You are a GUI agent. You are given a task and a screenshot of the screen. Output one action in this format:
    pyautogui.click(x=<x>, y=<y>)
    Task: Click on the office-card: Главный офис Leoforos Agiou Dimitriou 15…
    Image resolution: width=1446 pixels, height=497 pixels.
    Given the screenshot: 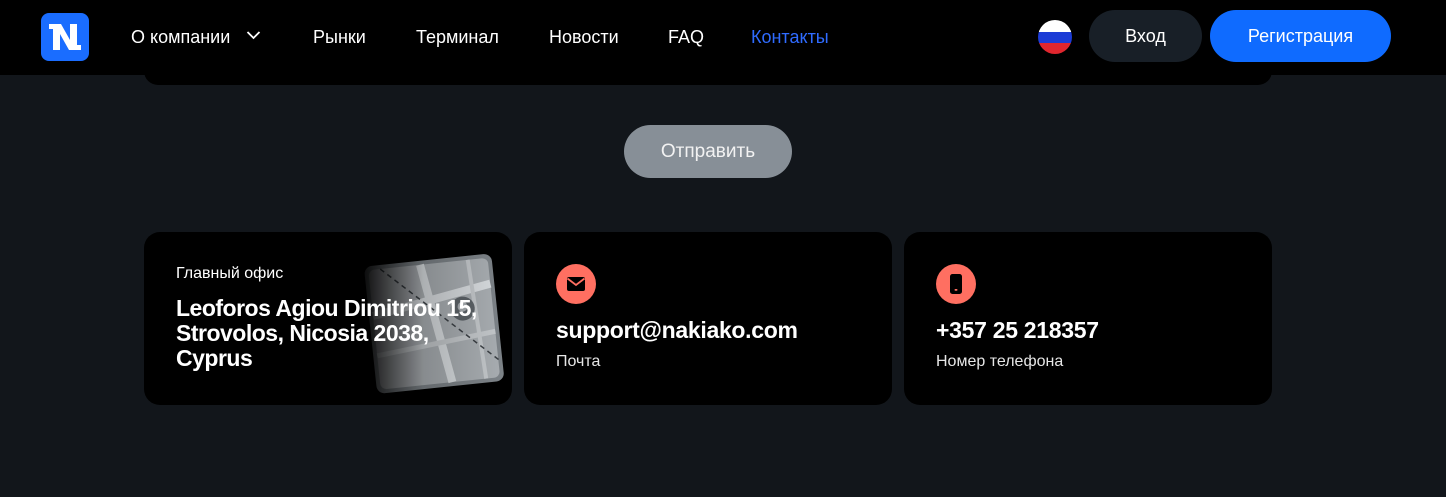 What is the action you would take?
    pyautogui.click(x=328, y=318)
    